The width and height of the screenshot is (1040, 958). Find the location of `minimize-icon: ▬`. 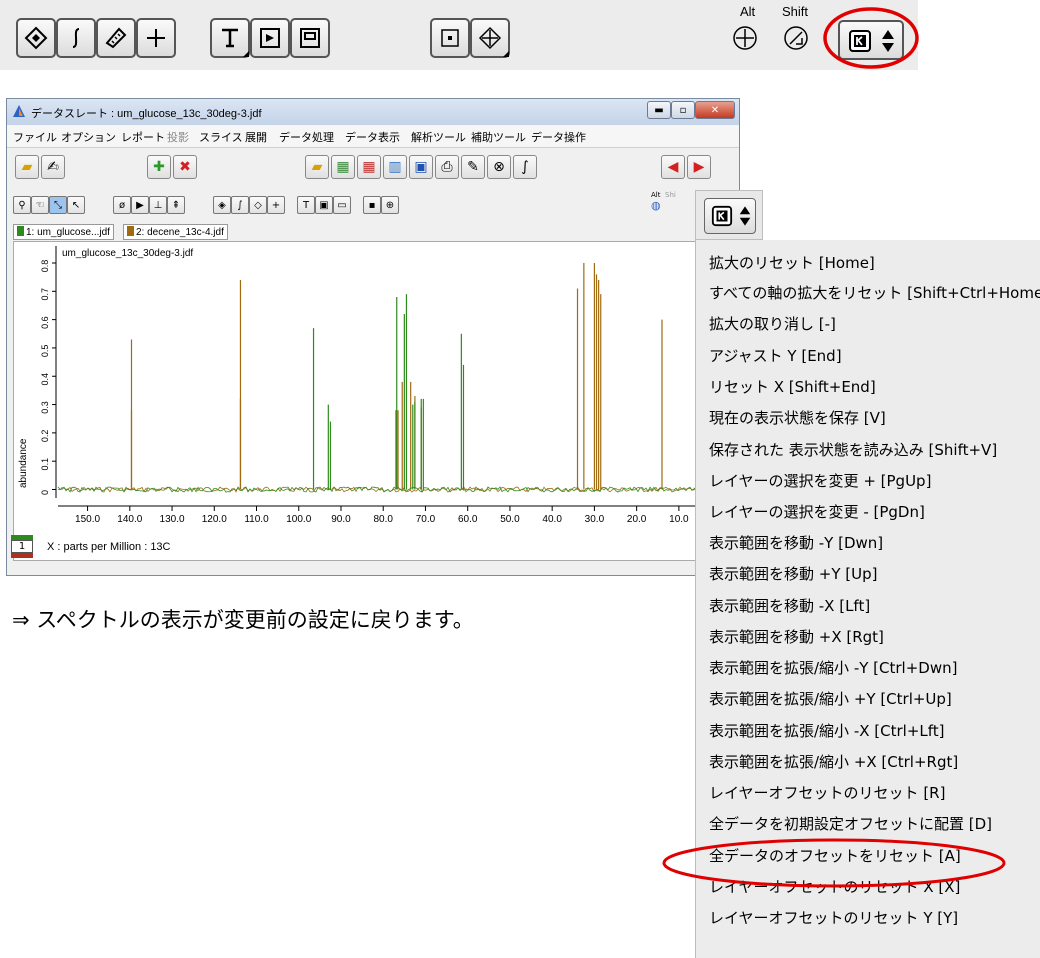

minimize-icon: ▬ is located at coordinates (659, 110).